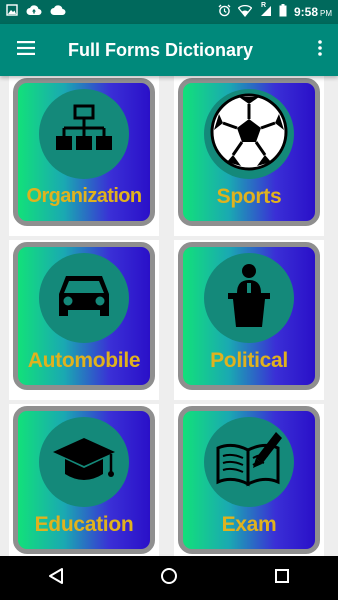 The width and height of the screenshot is (338, 600). What do you see at coordinates (224, 12) in the screenshot?
I see `alarm-icon` at bounding box center [224, 12].